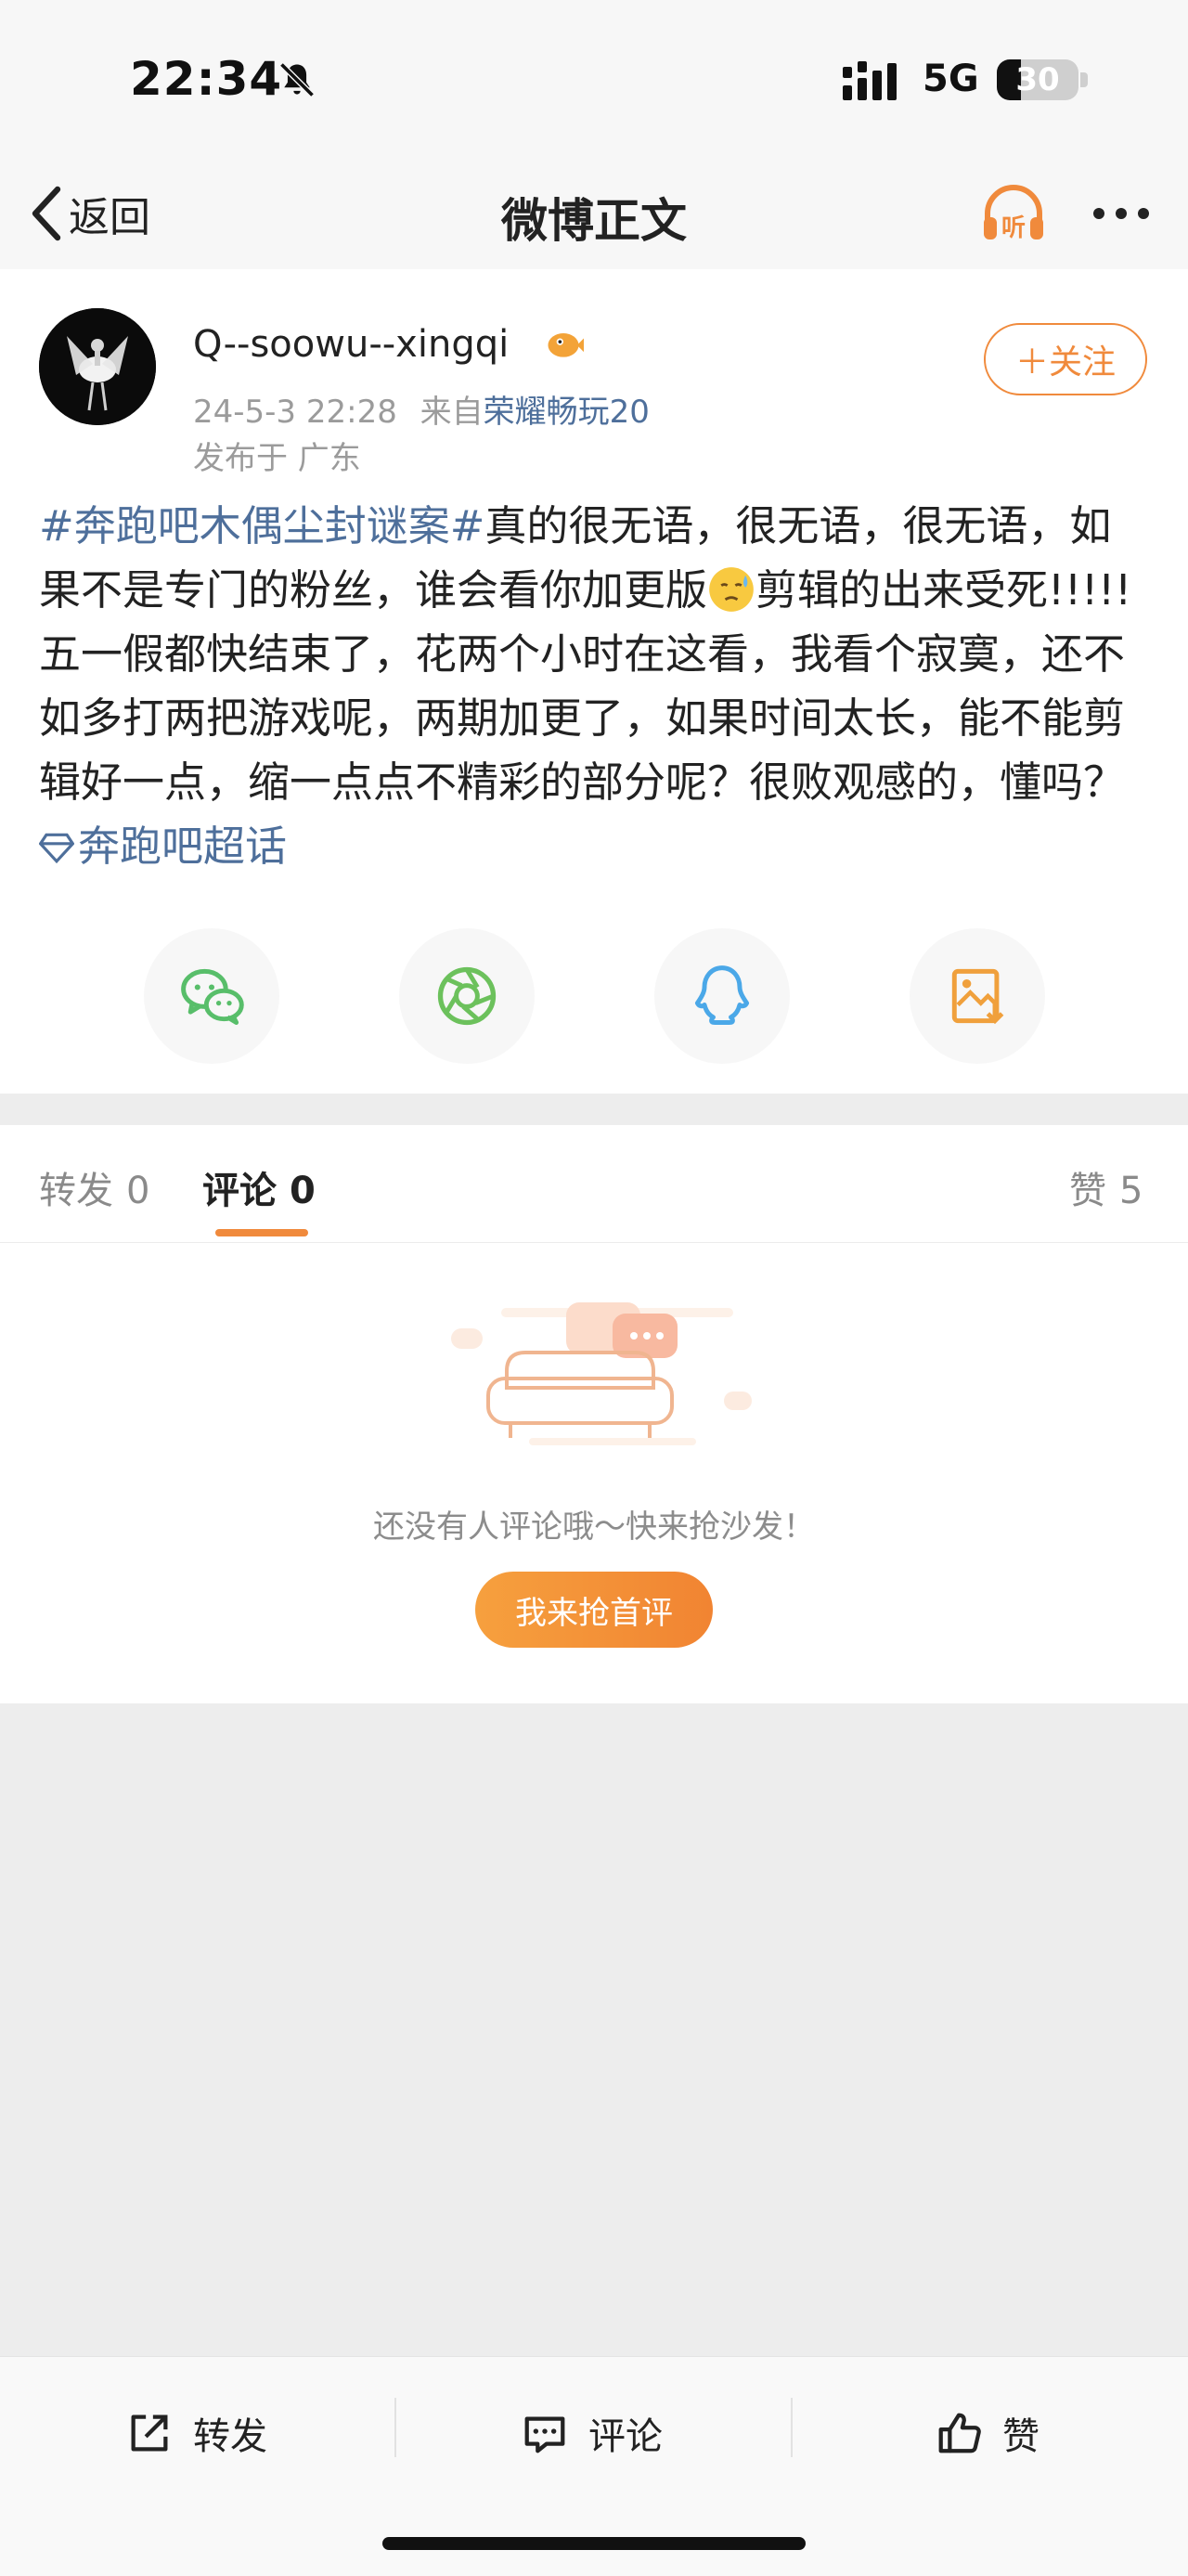 This screenshot has height=2576, width=1188. I want to click on save-image-button, so click(977, 996).